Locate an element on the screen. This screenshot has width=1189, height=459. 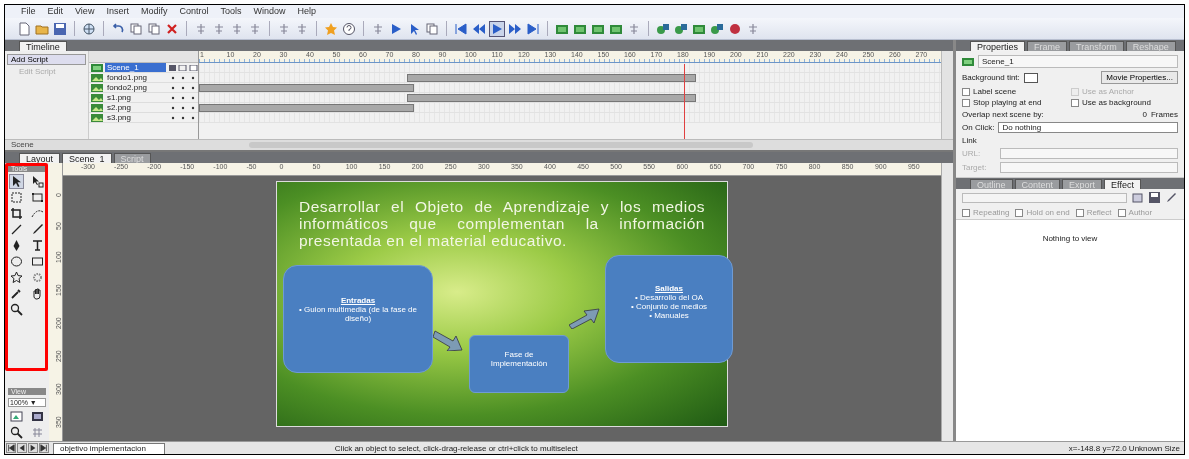
help-icon is located at coordinates (349, 28).